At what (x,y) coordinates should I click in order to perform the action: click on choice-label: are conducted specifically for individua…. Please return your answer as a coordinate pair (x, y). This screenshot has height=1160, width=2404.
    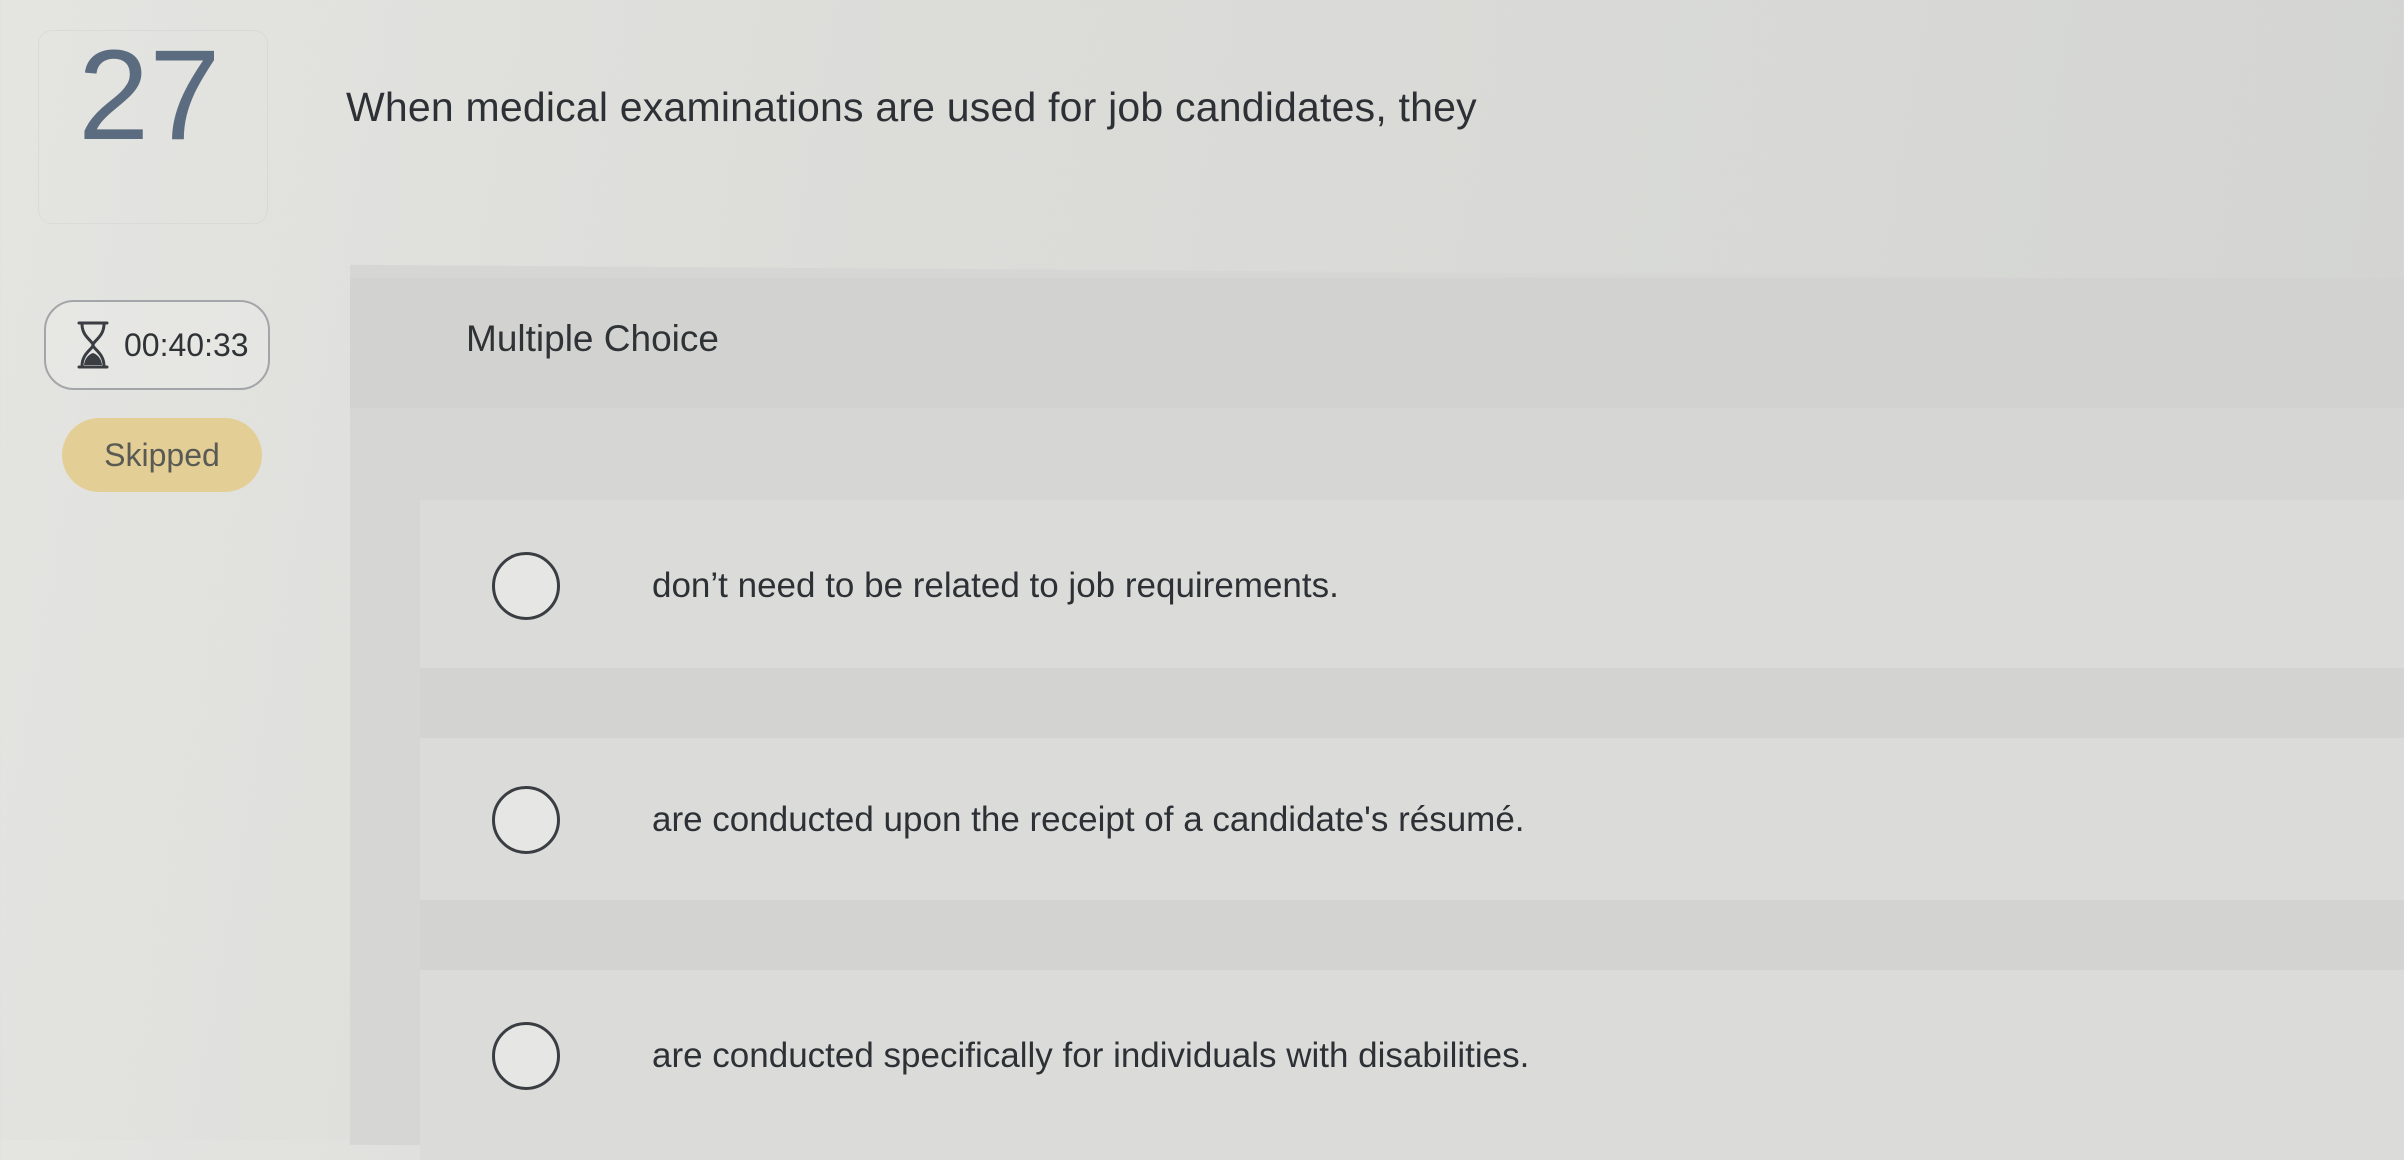
    Looking at the image, I should click on (1091, 1055).